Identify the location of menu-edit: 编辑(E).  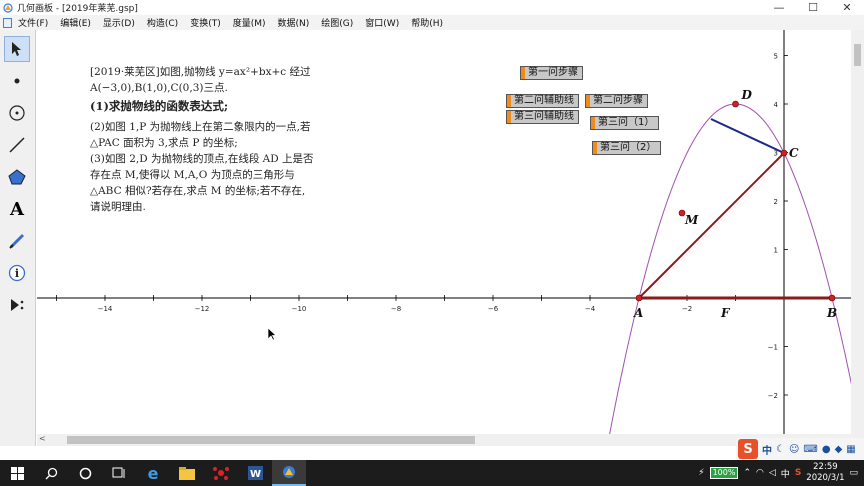
(75, 22).